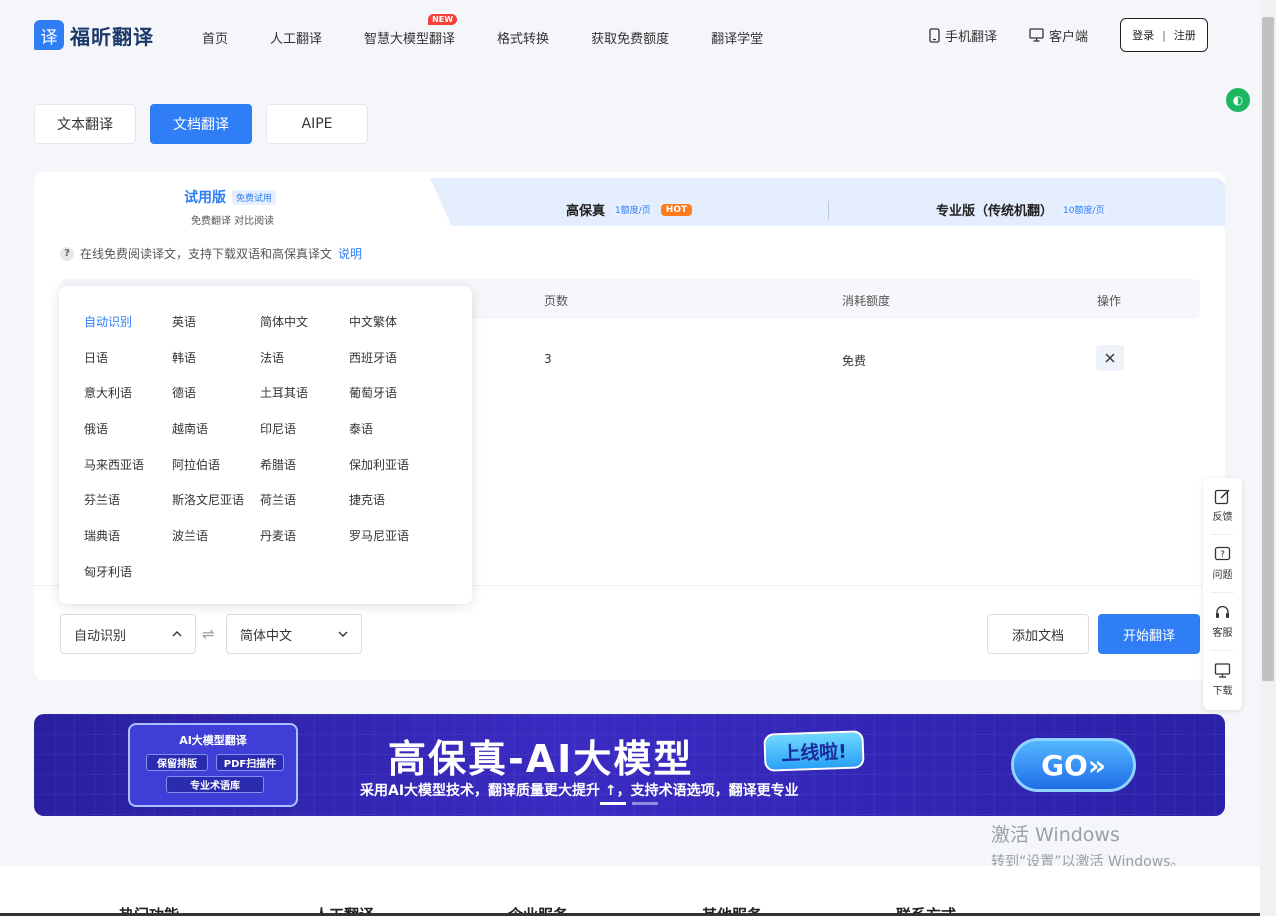 The image size is (1276, 916). I want to click on banner-chip: AI大模型翻译 保留排版 PDF扫描件 专业术语库, so click(213, 765).